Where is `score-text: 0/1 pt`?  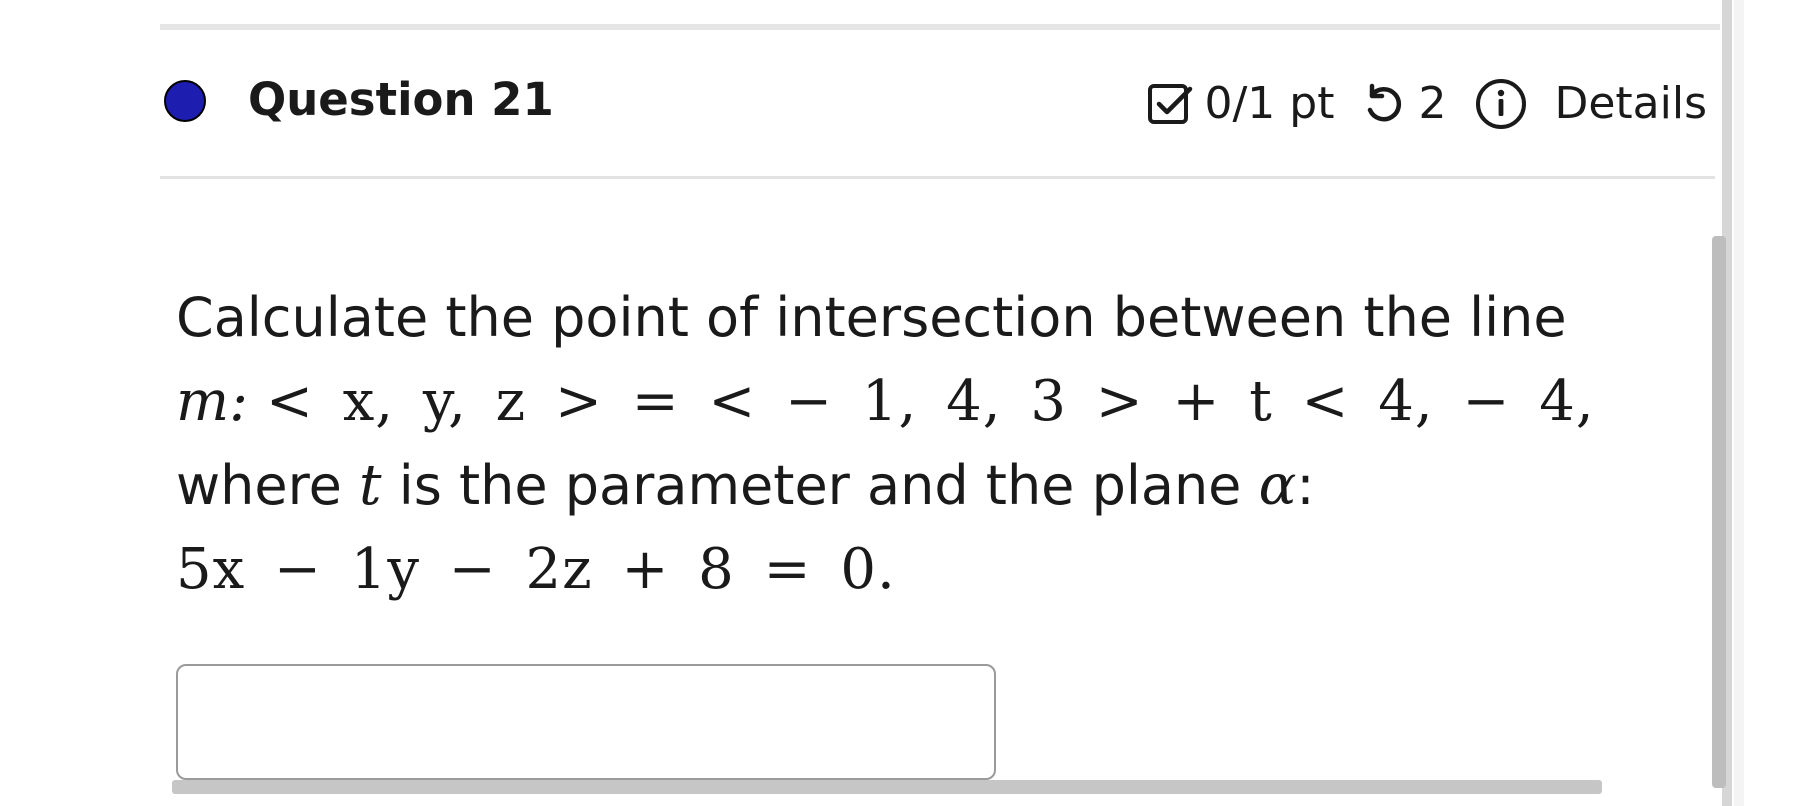
score-text: 0/1 pt is located at coordinates (1269, 103).